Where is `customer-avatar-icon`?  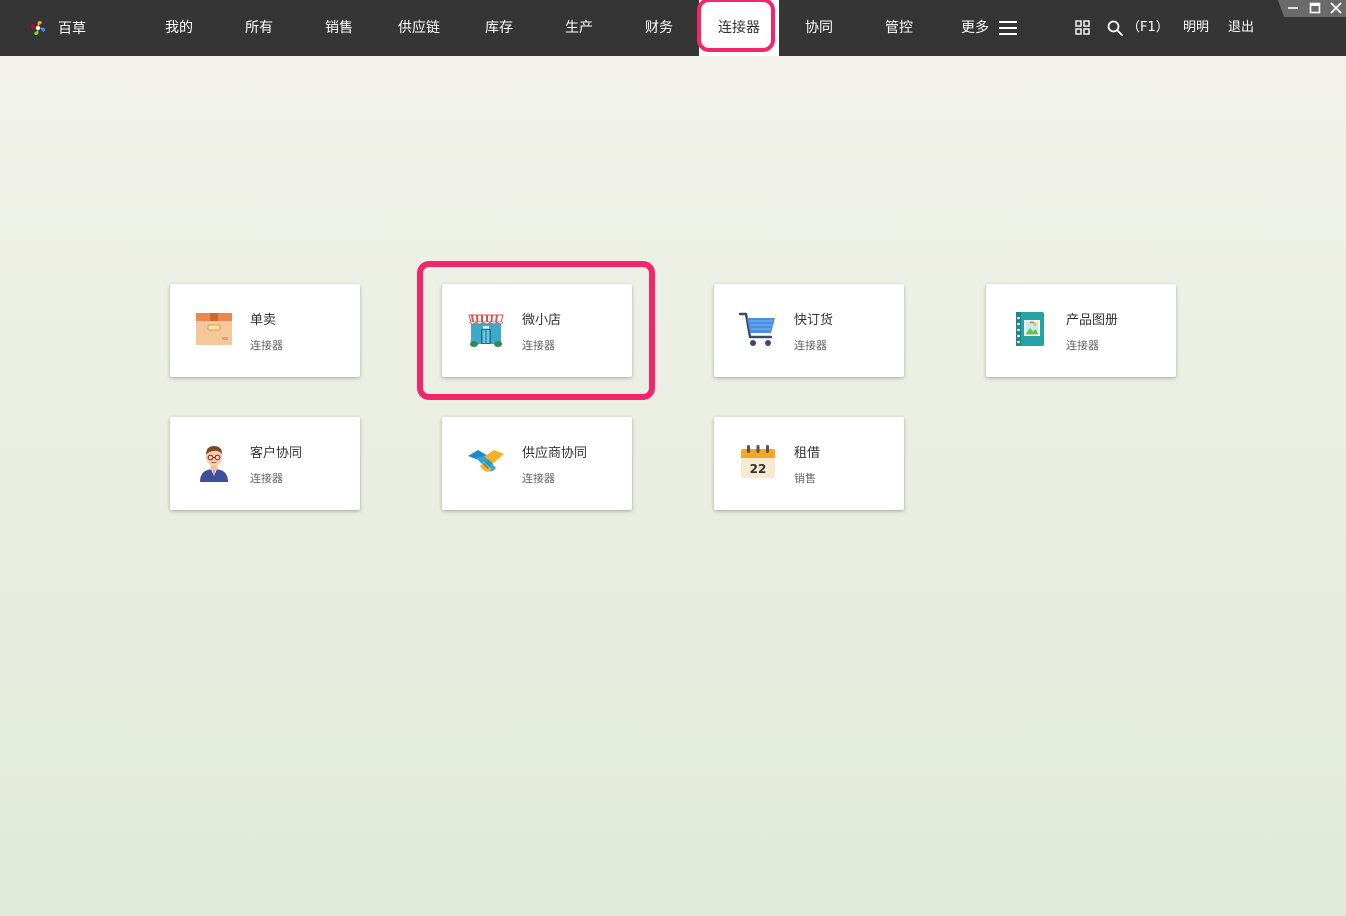 customer-avatar-icon is located at coordinates (214, 464).